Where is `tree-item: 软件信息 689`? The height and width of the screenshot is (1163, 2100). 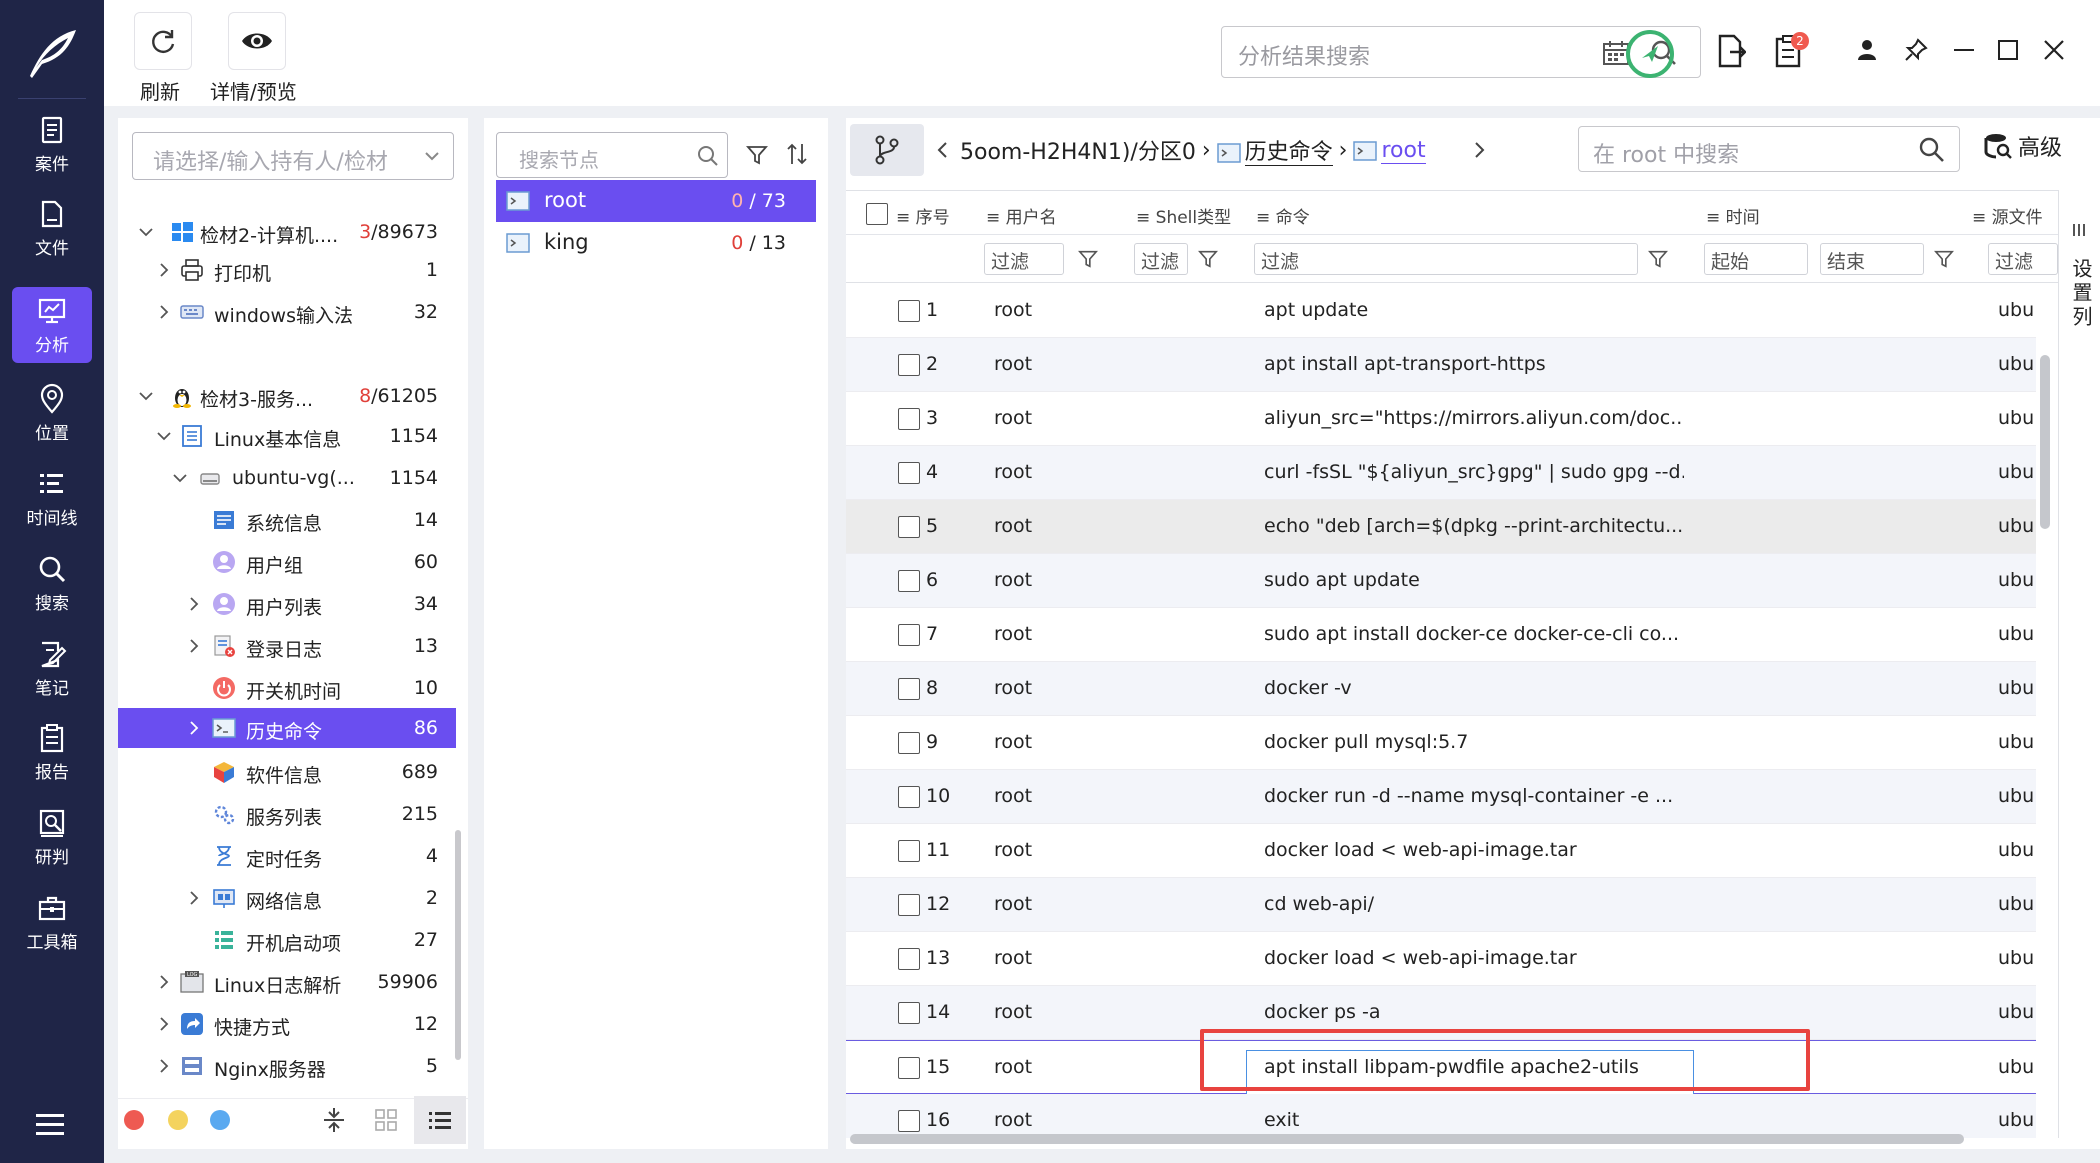
tree-item: 软件信息 689 is located at coordinates (287, 772).